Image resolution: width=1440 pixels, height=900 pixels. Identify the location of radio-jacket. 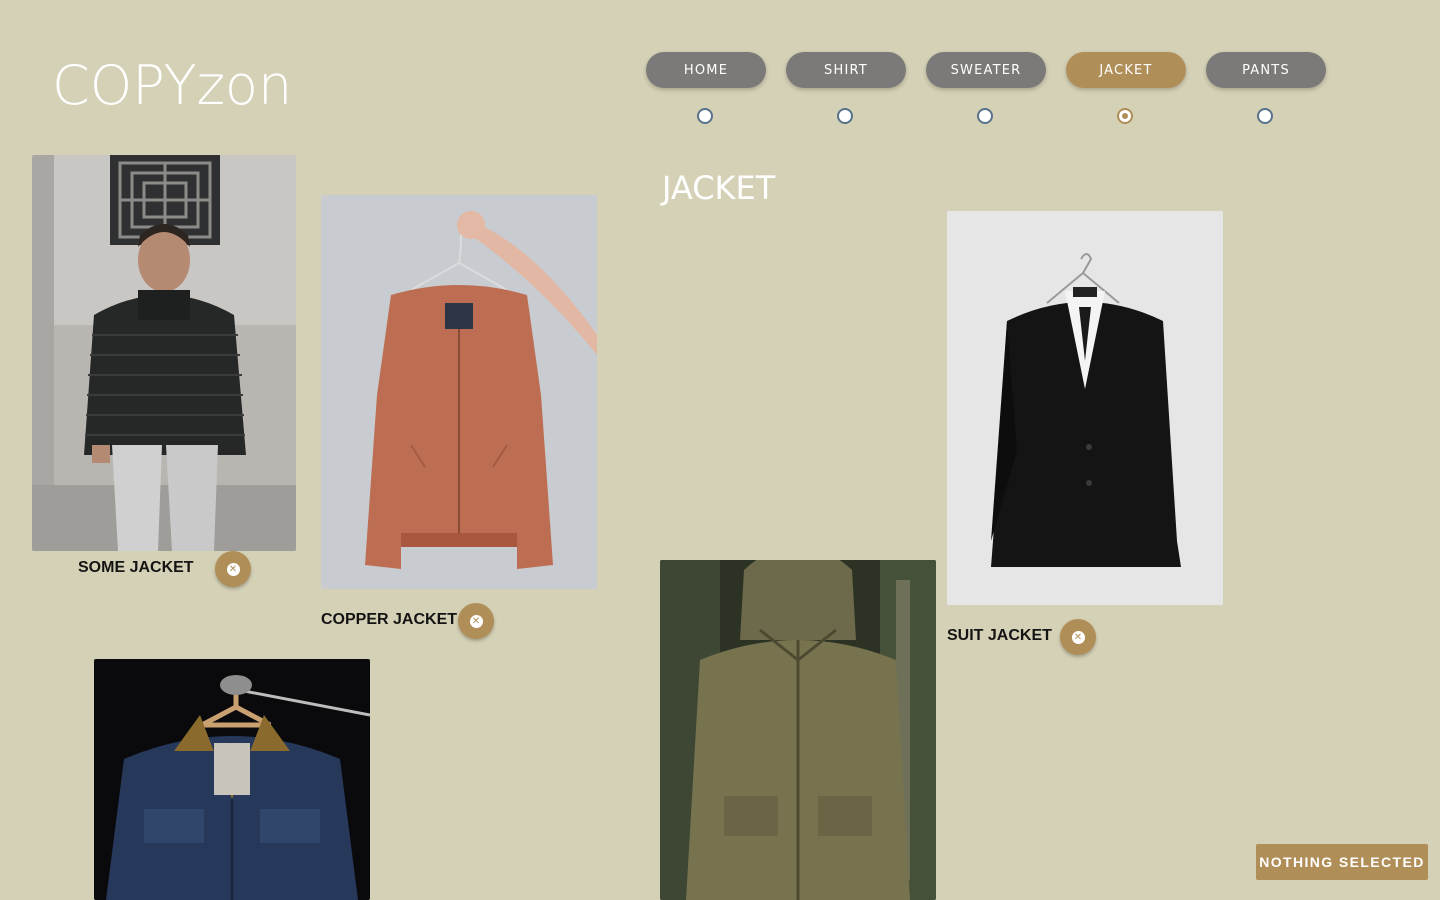
(1125, 116).